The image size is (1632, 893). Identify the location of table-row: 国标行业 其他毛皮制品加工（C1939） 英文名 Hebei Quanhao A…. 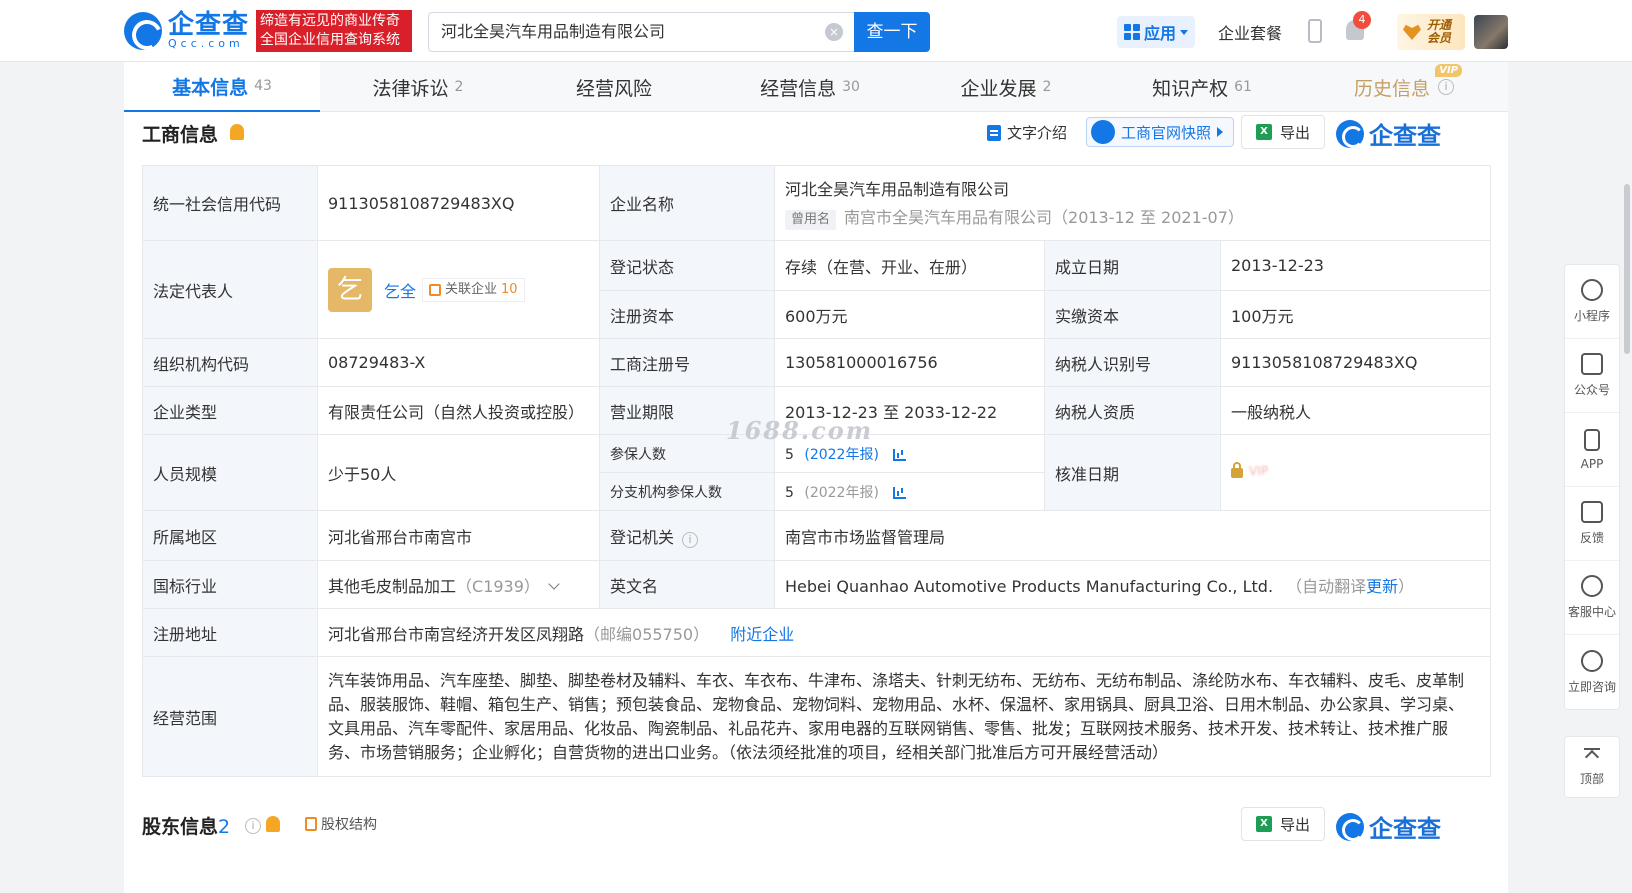
(816, 584).